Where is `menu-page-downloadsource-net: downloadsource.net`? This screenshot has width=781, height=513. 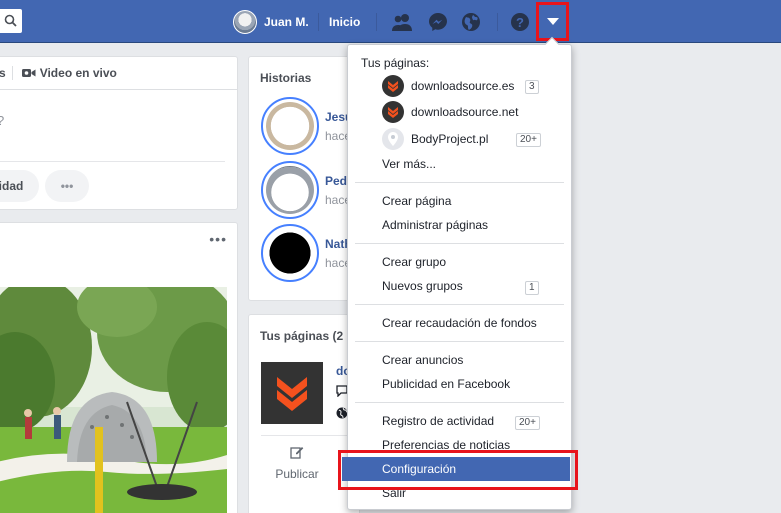 menu-page-downloadsource-net: downloadsource.net is located at coordinates (467, 112).